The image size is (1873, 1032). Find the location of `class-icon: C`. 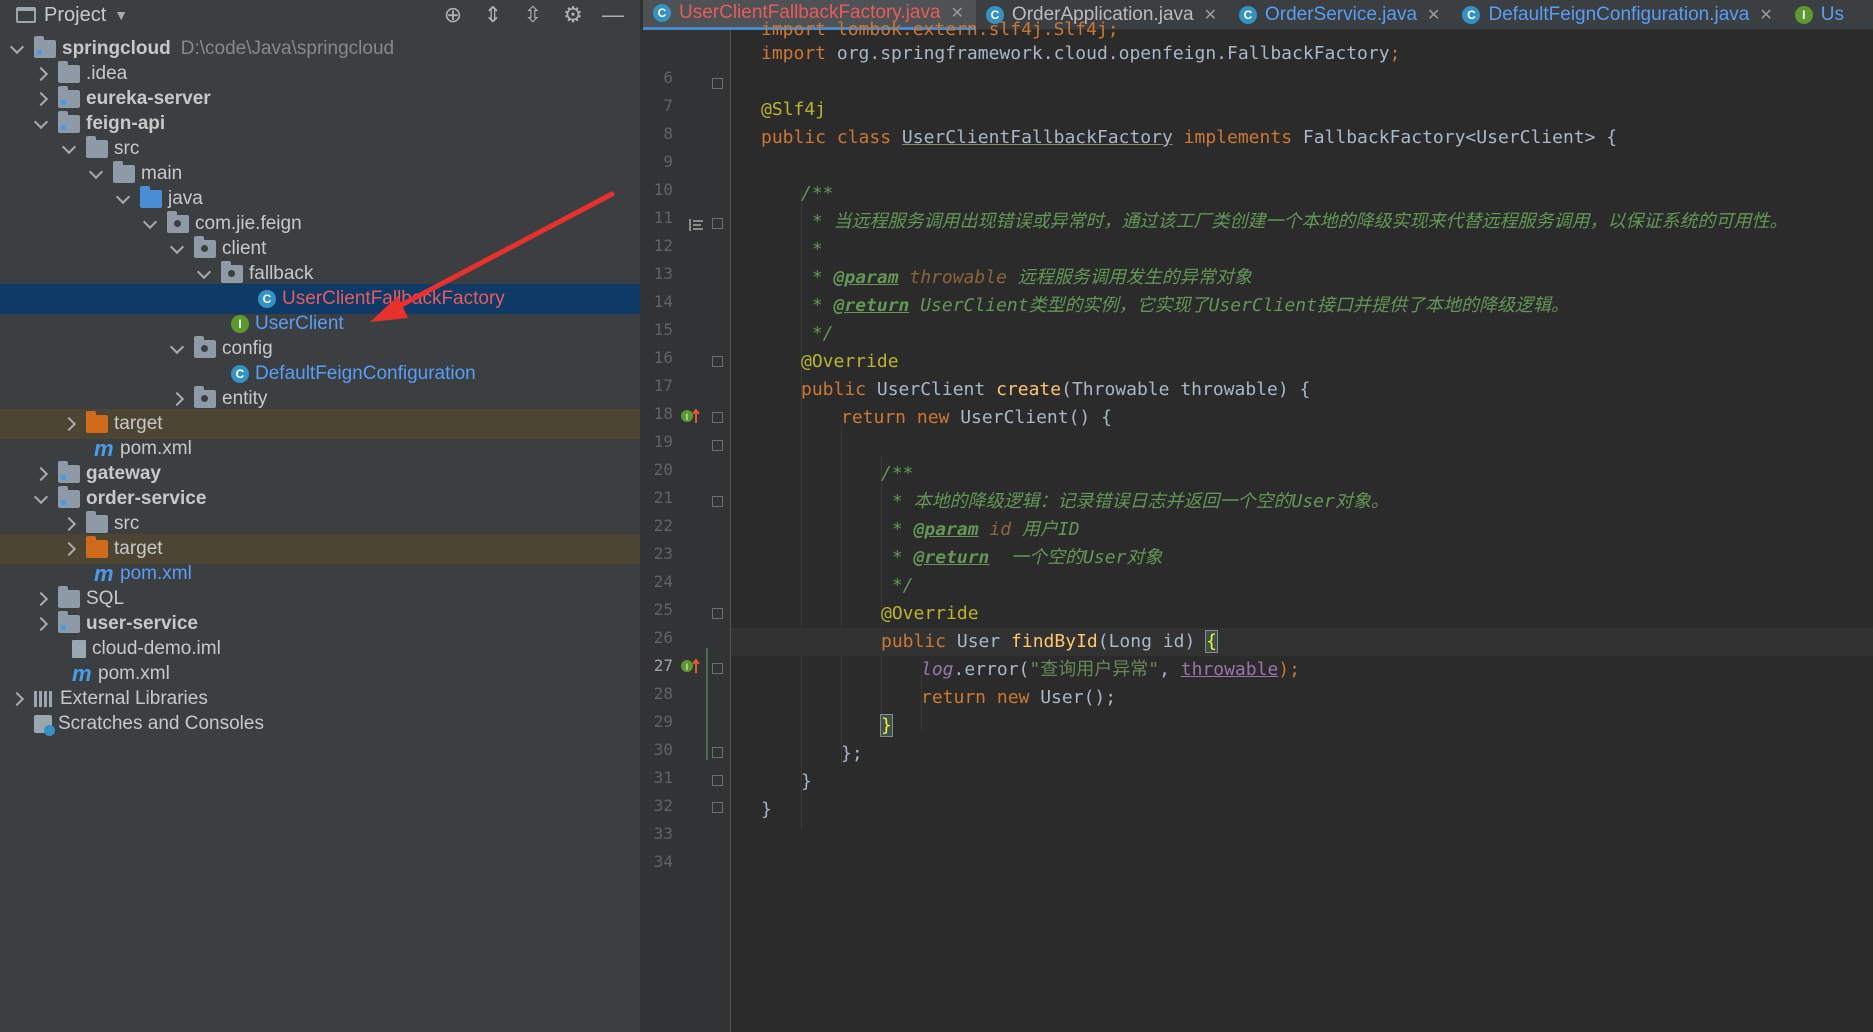

class-icon: C is located at coordinates (662, 13).